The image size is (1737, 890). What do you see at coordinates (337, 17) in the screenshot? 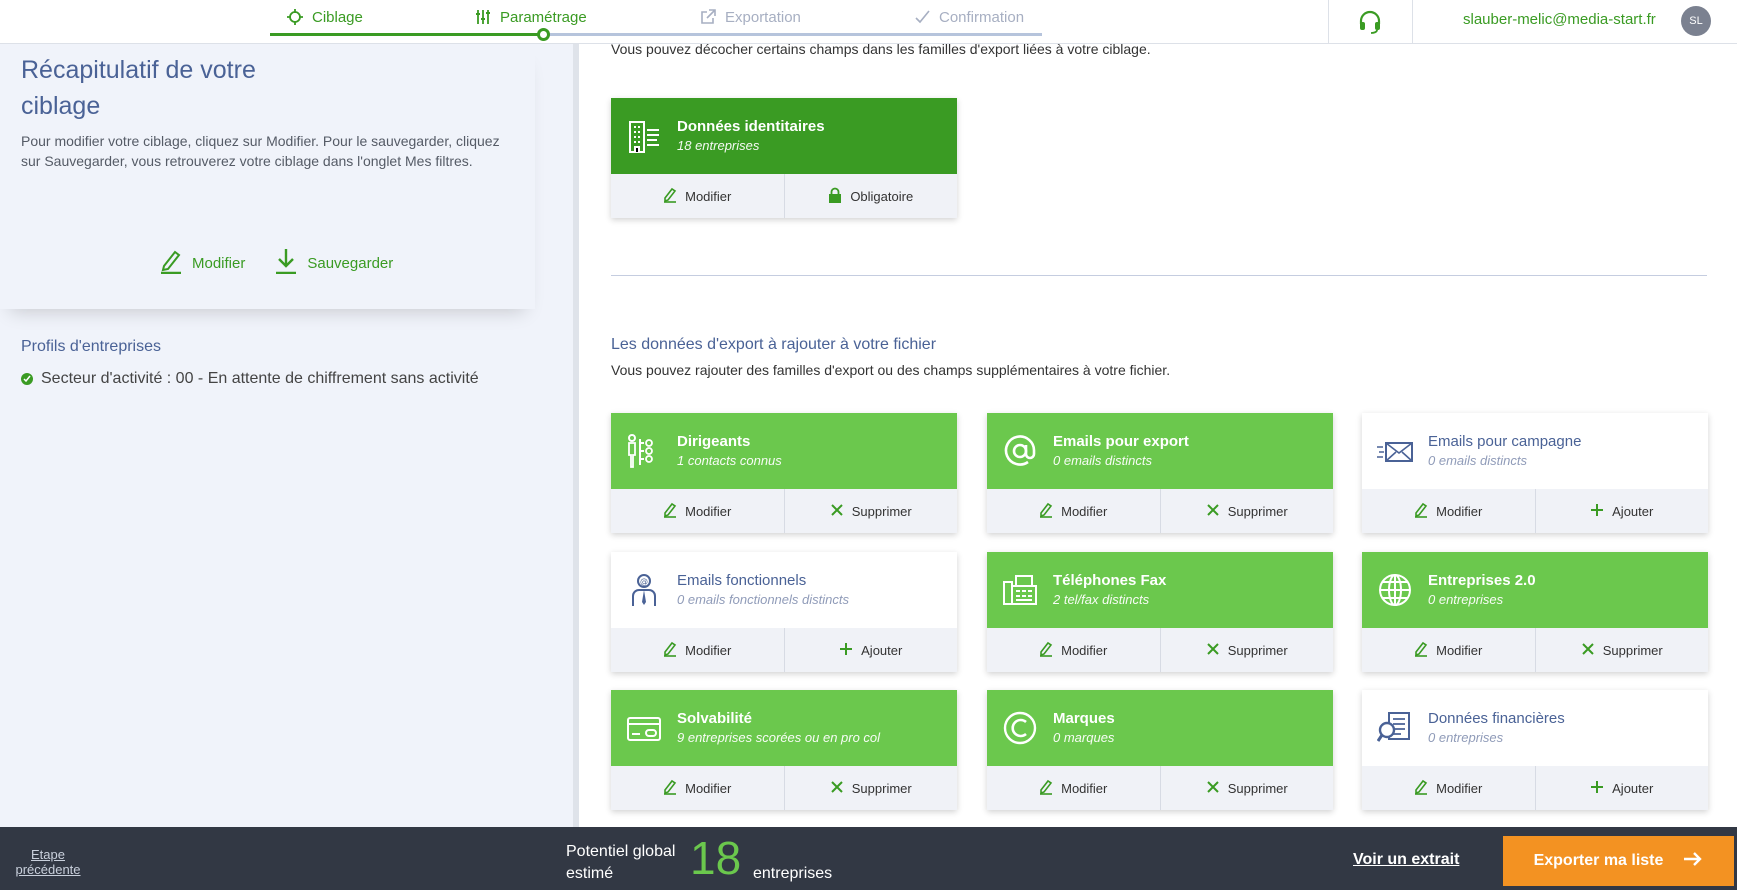
I see `step-label: Ciblage` at bounding box center [337, 17].